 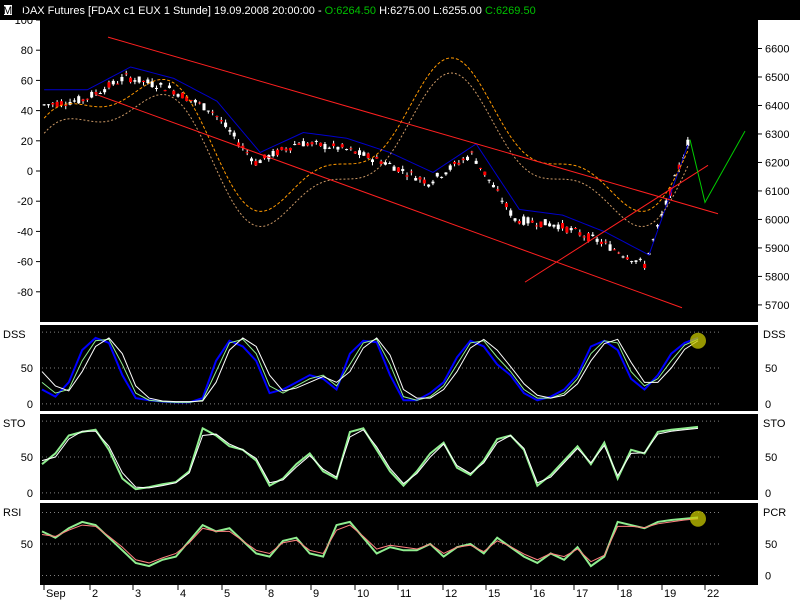 I want to click on price-tick-label: 5700, so click(x=777, y=306).